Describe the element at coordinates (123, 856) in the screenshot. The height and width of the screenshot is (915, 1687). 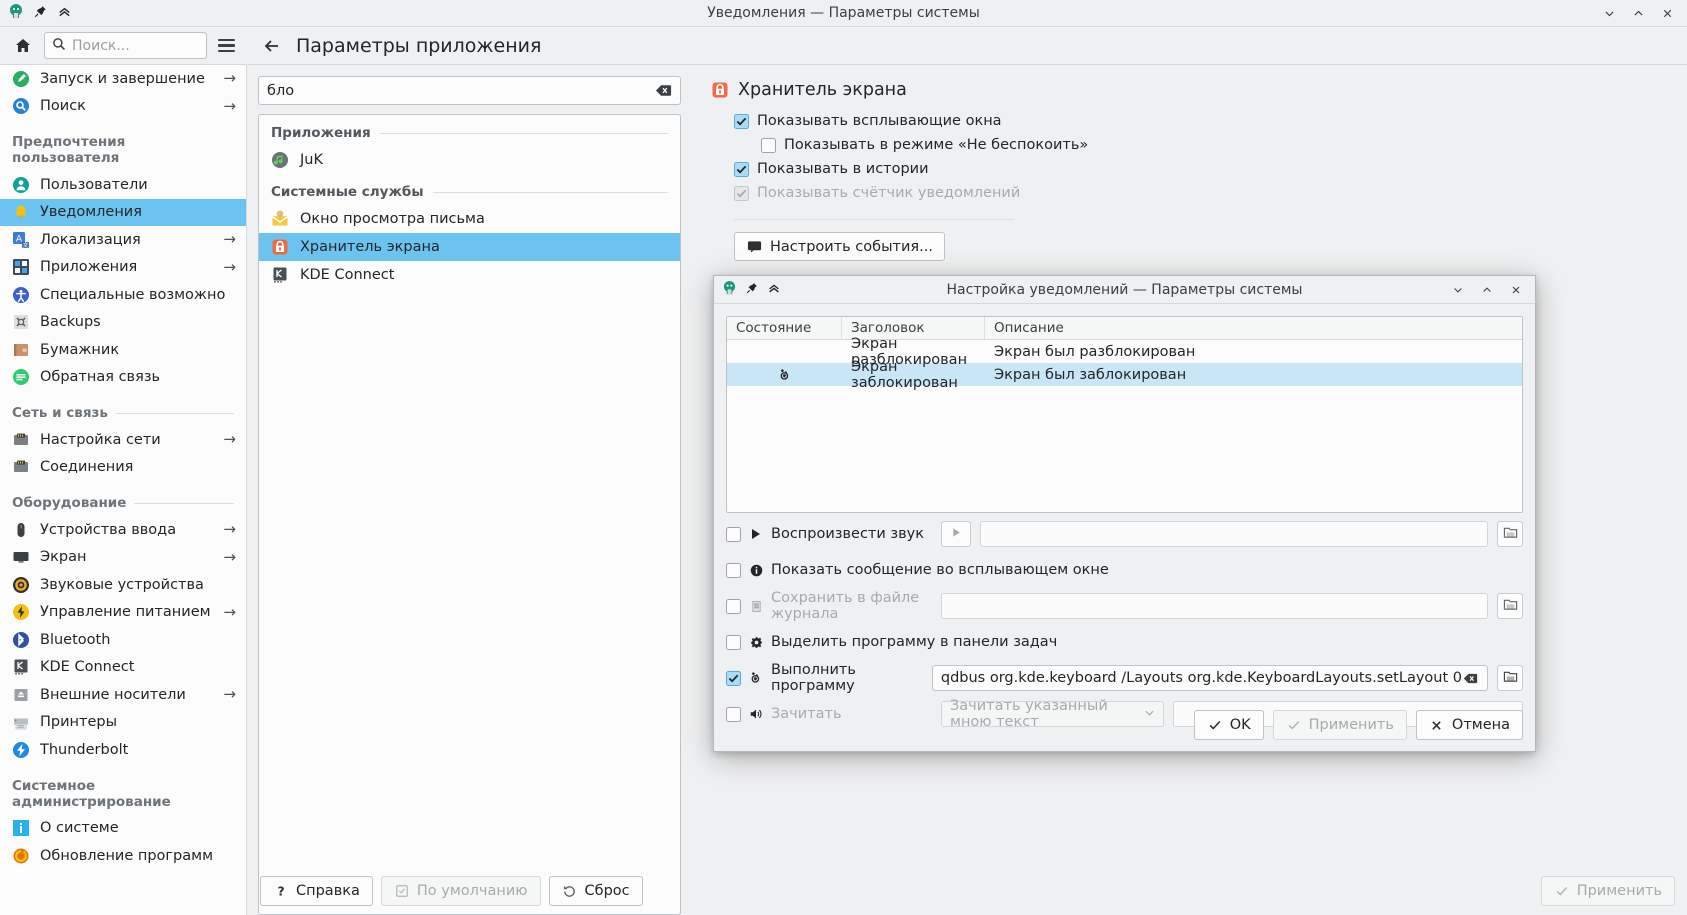
I see `sidebar-item-software-update: Обновление программ` at that location.